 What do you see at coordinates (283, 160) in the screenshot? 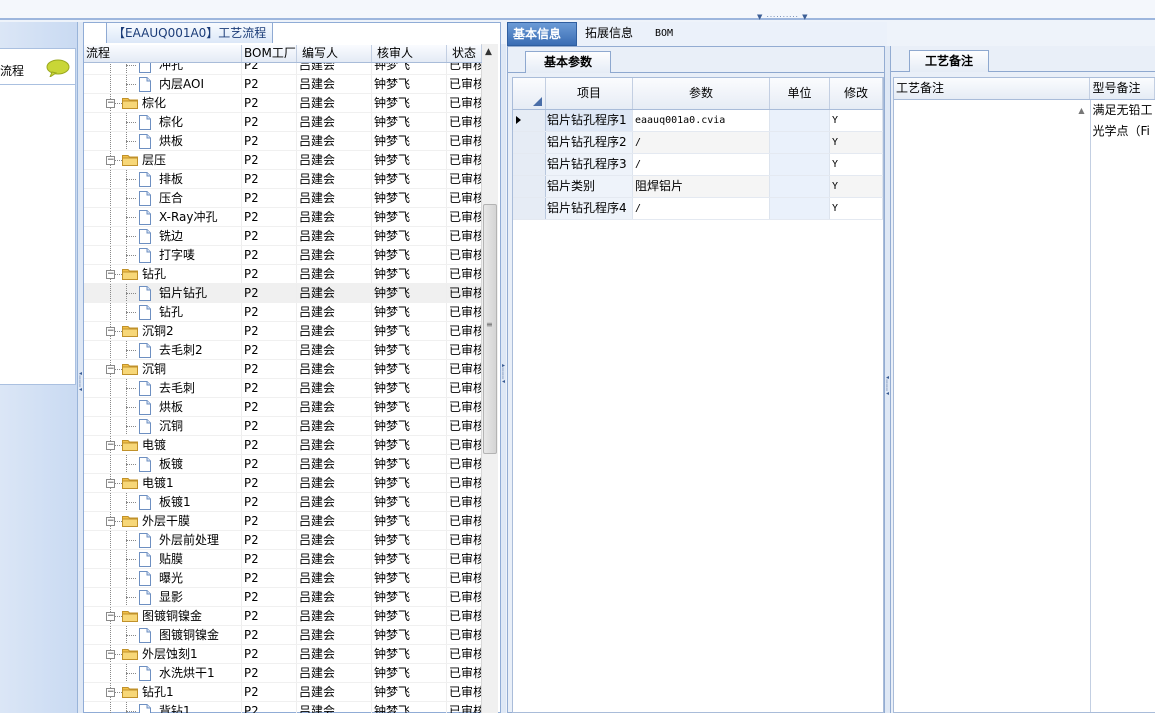
I see `tree-row: − 层压 P2 吕建会 钟梦飞 已审核` at bounding box center [283, 160].